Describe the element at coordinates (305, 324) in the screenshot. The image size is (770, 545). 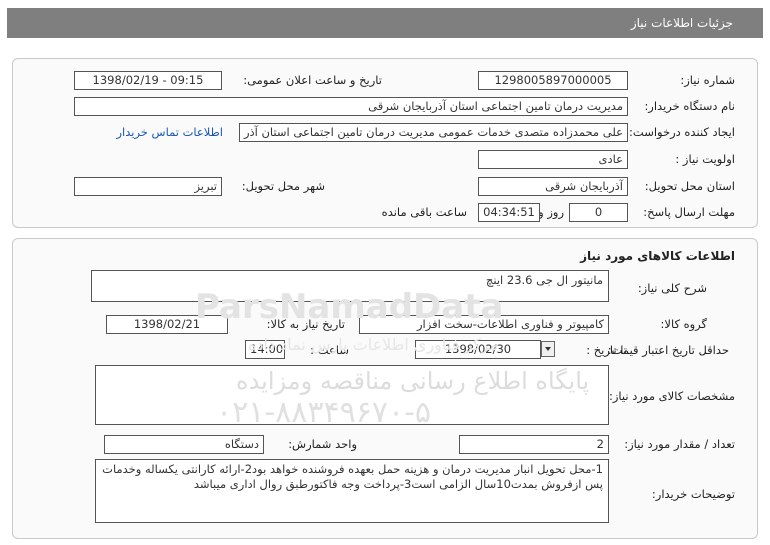
I see `need-date-label: تاریخ نیاز به کالا:` at that location.